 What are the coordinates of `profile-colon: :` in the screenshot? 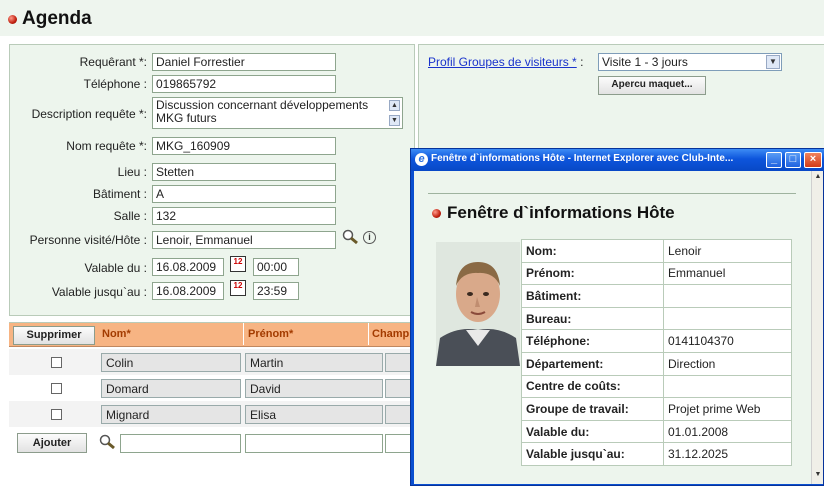 It's located at (582, 62).